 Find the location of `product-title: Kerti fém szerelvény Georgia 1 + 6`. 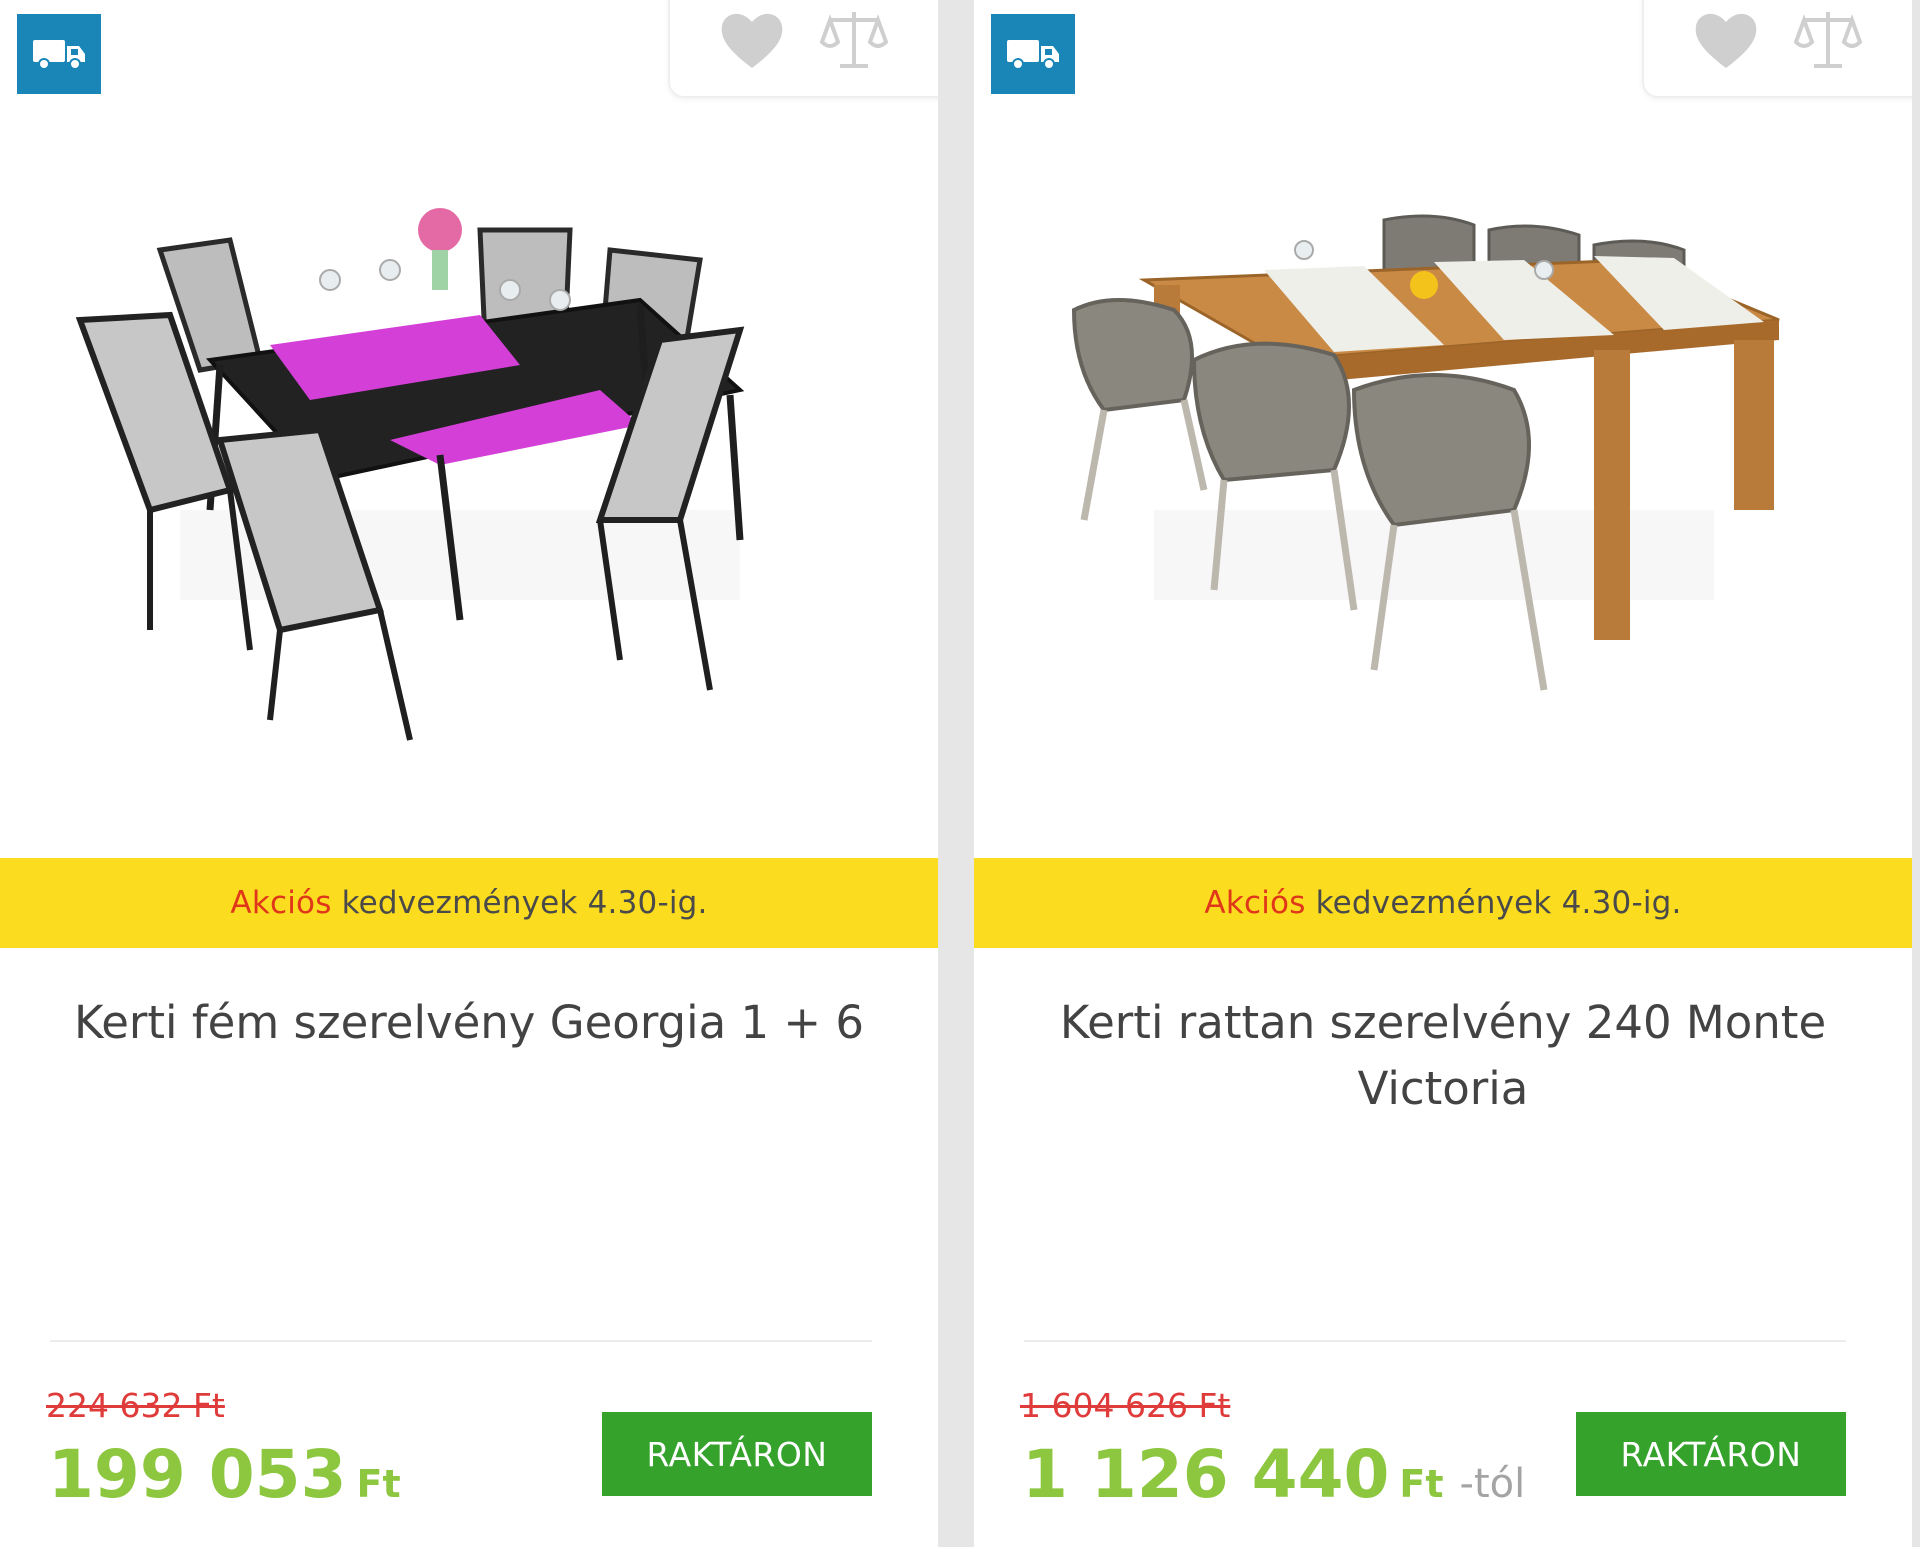

product-title: Kerti fém szerelvény Georgia 1 + 6 is located at coordinates (469, 1023).